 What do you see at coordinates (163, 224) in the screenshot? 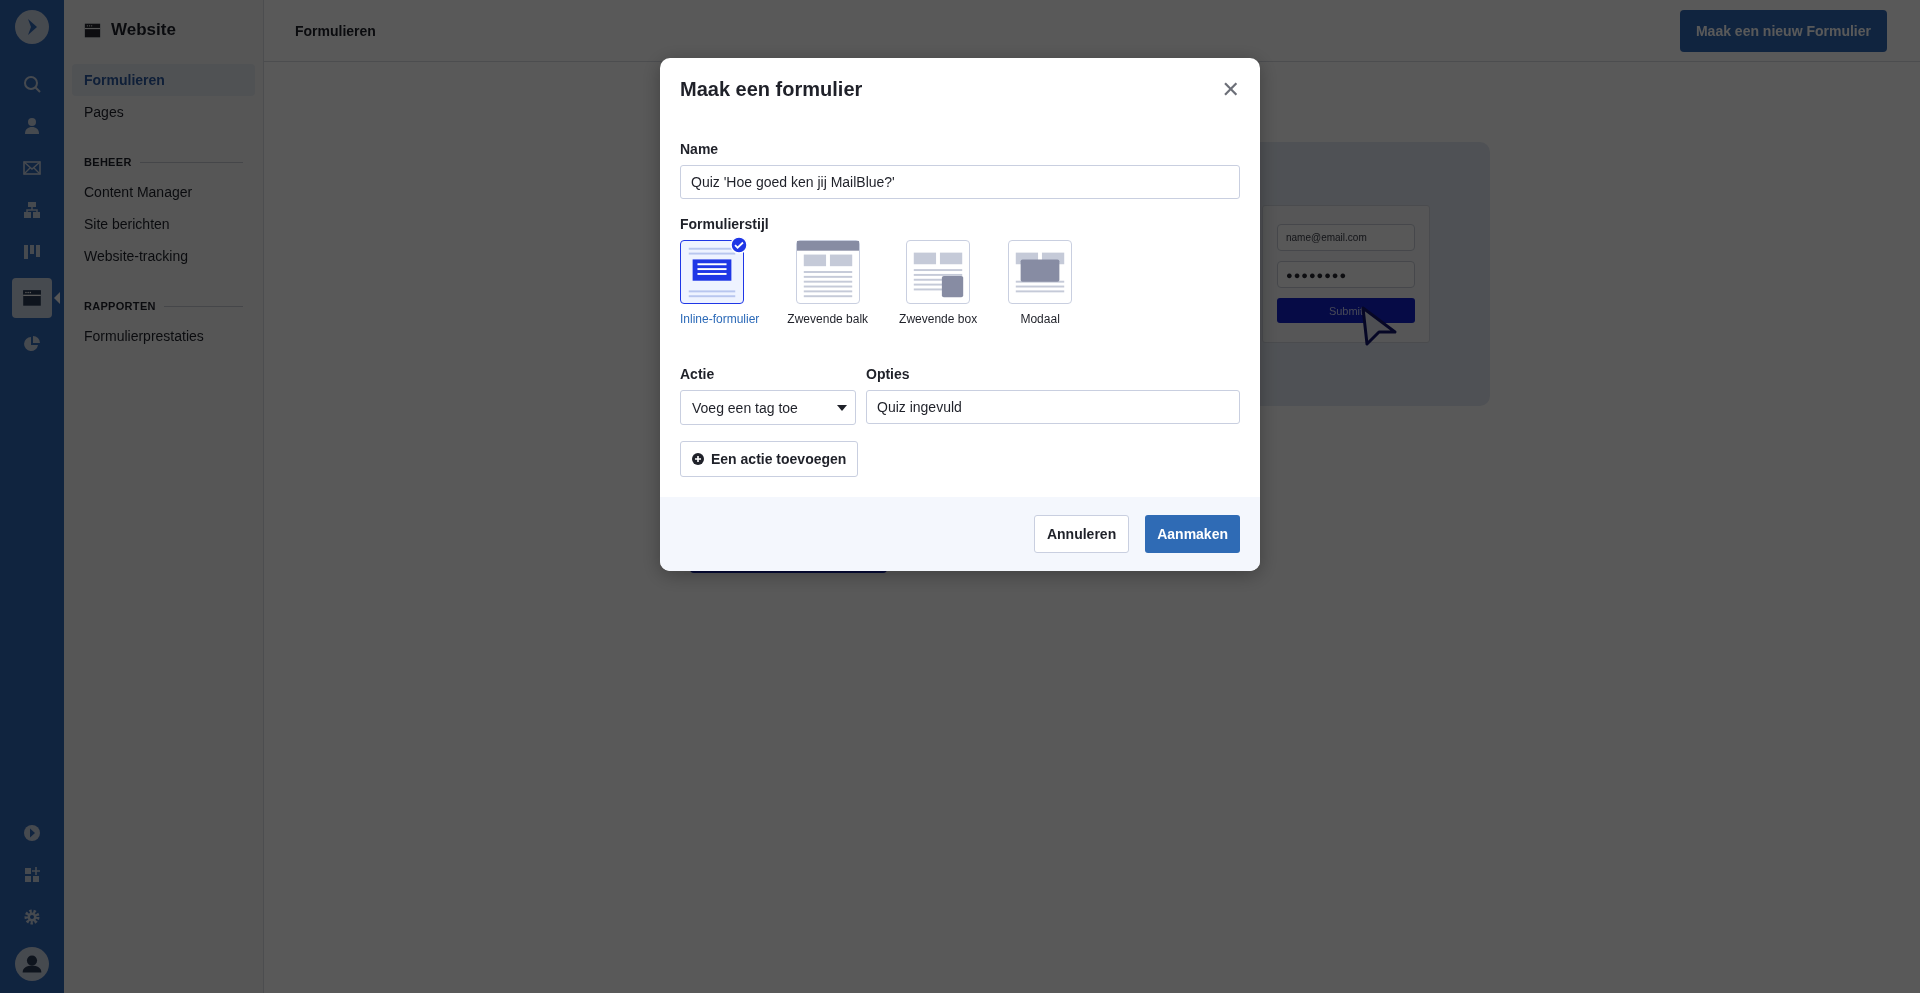
I see `sidebar-item: Site berichten` at bounding box center [163, 224].